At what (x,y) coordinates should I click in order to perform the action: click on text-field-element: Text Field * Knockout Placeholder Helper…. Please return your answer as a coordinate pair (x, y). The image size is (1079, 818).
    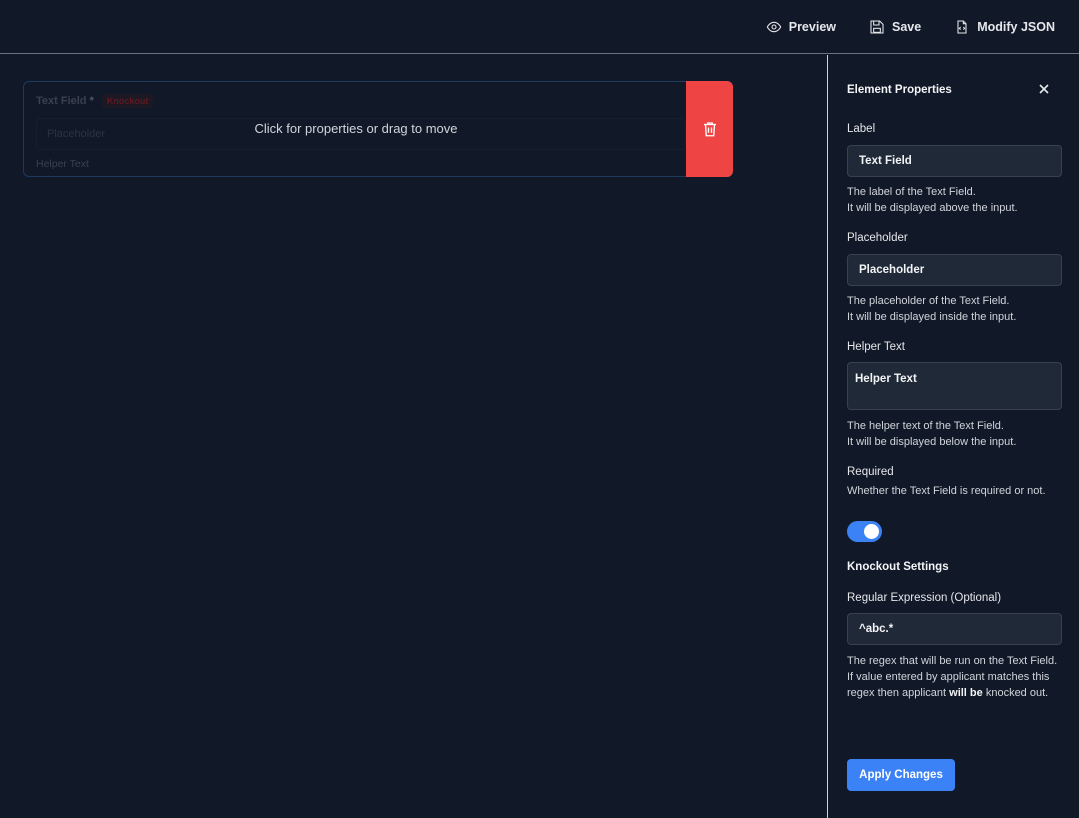
    Looking at the image, I should click on (378, 129).